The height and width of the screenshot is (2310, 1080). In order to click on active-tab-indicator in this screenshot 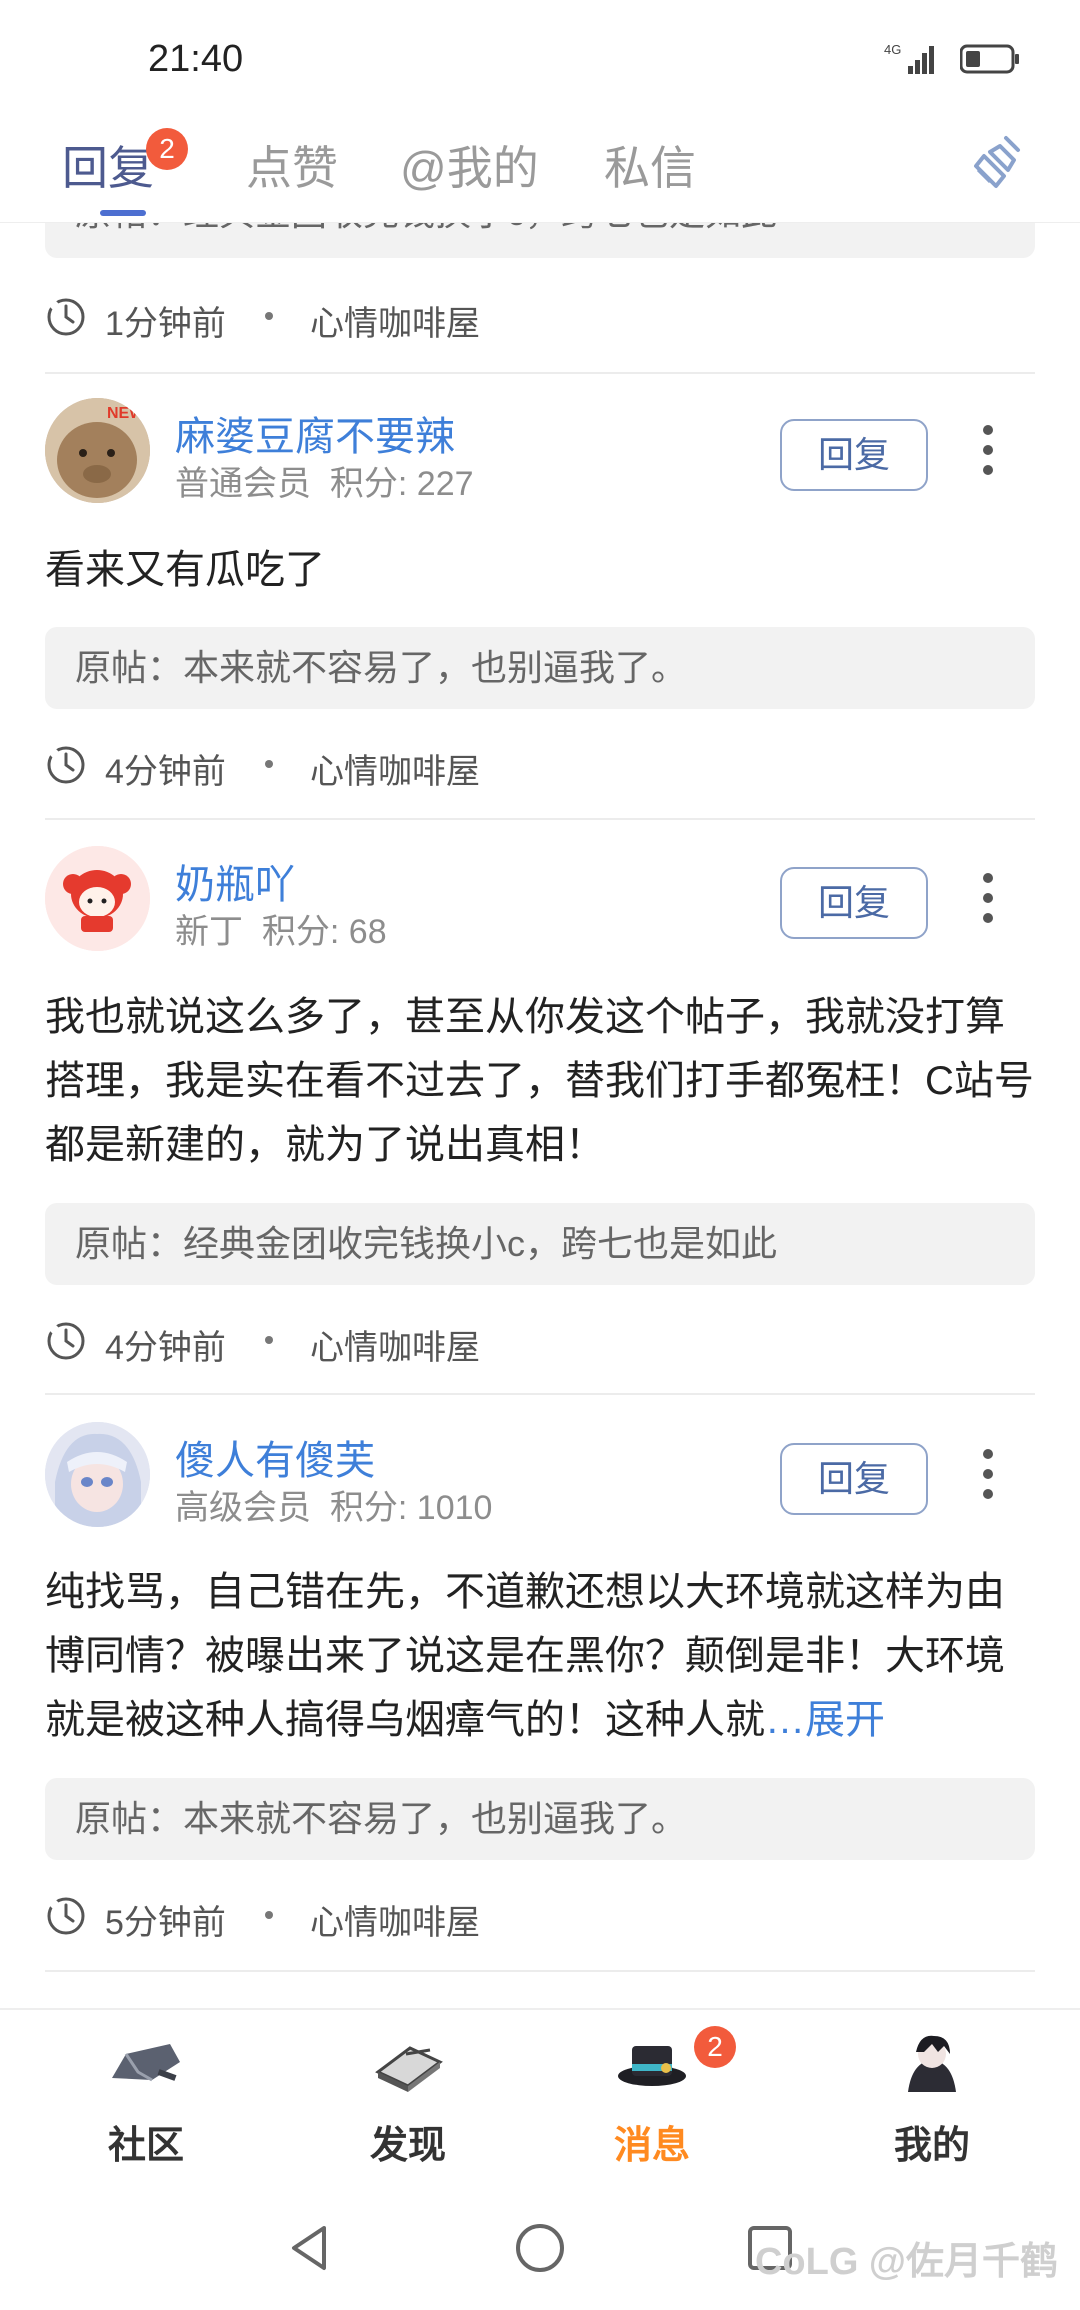, I will do `click(123, 213)`.